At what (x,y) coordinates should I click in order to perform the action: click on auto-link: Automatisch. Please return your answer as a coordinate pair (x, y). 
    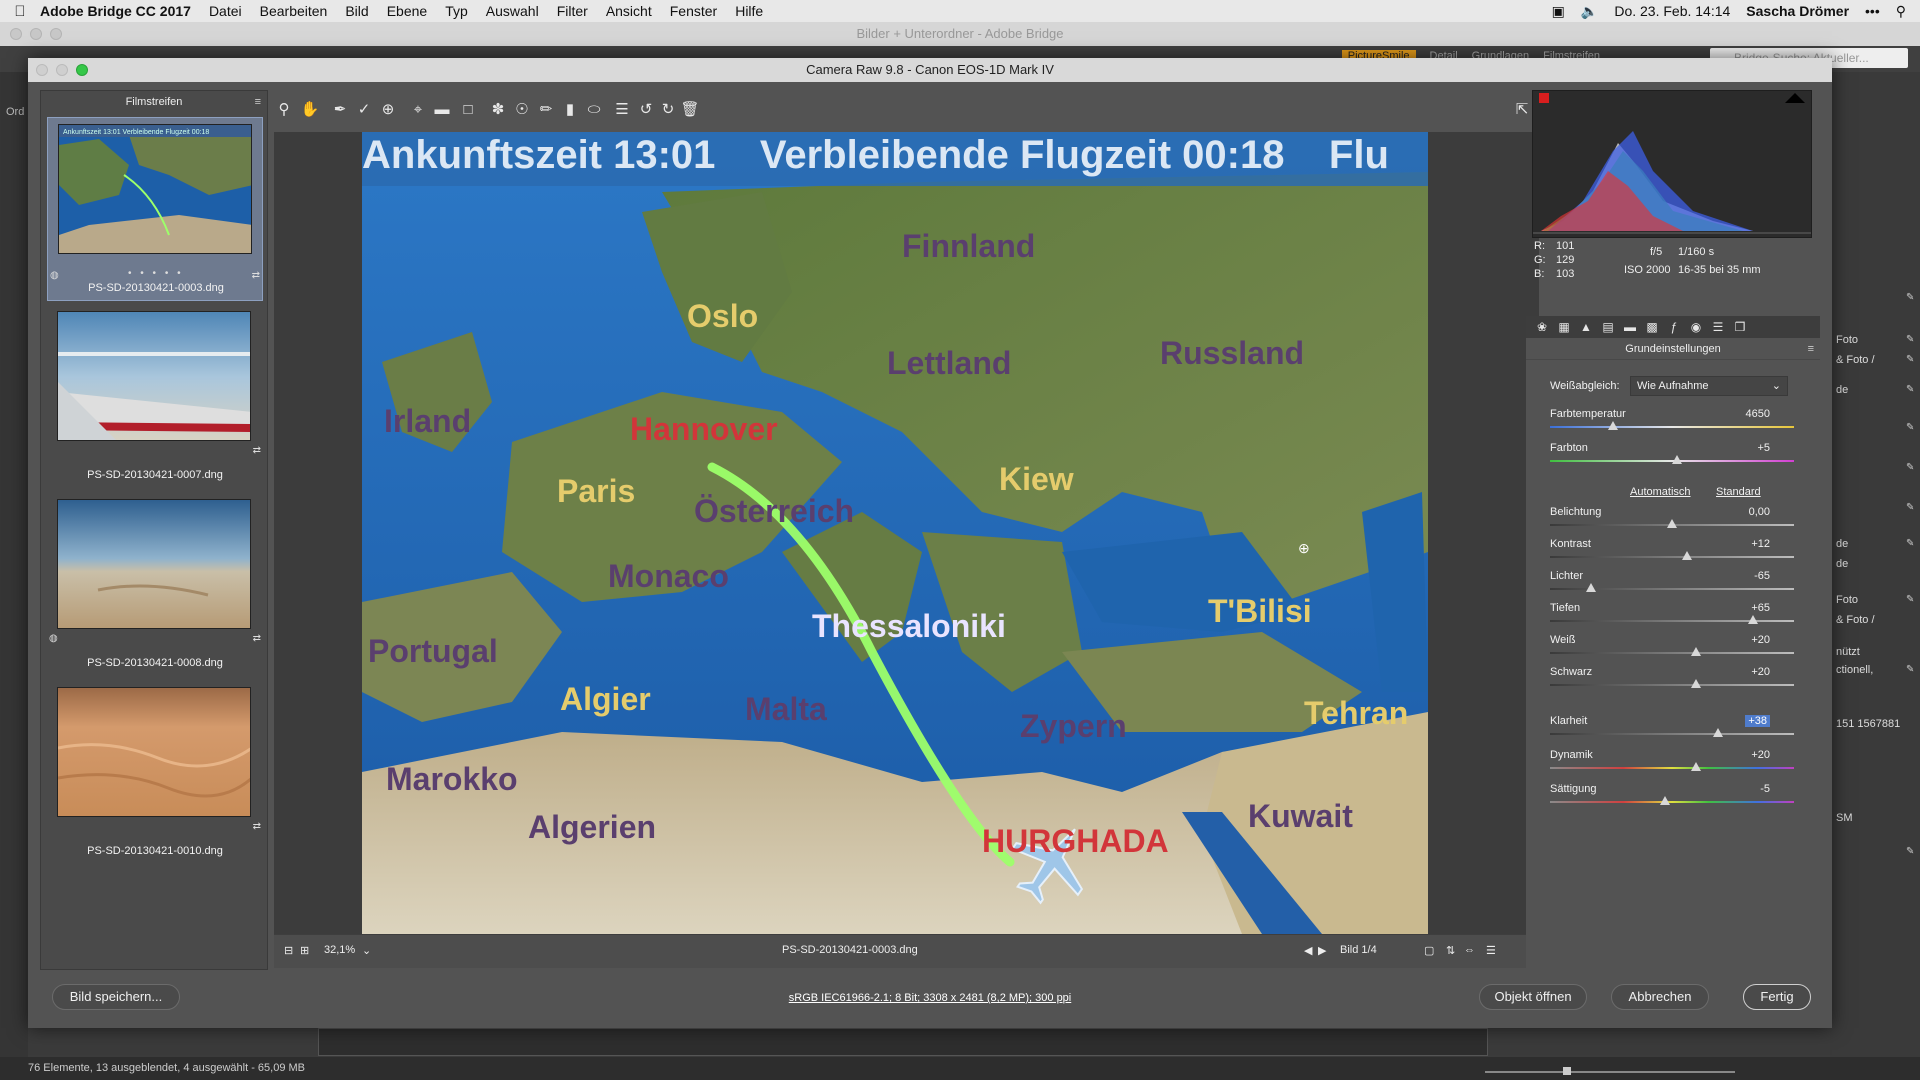
    Looking at the image, I should click on (1660, 492).